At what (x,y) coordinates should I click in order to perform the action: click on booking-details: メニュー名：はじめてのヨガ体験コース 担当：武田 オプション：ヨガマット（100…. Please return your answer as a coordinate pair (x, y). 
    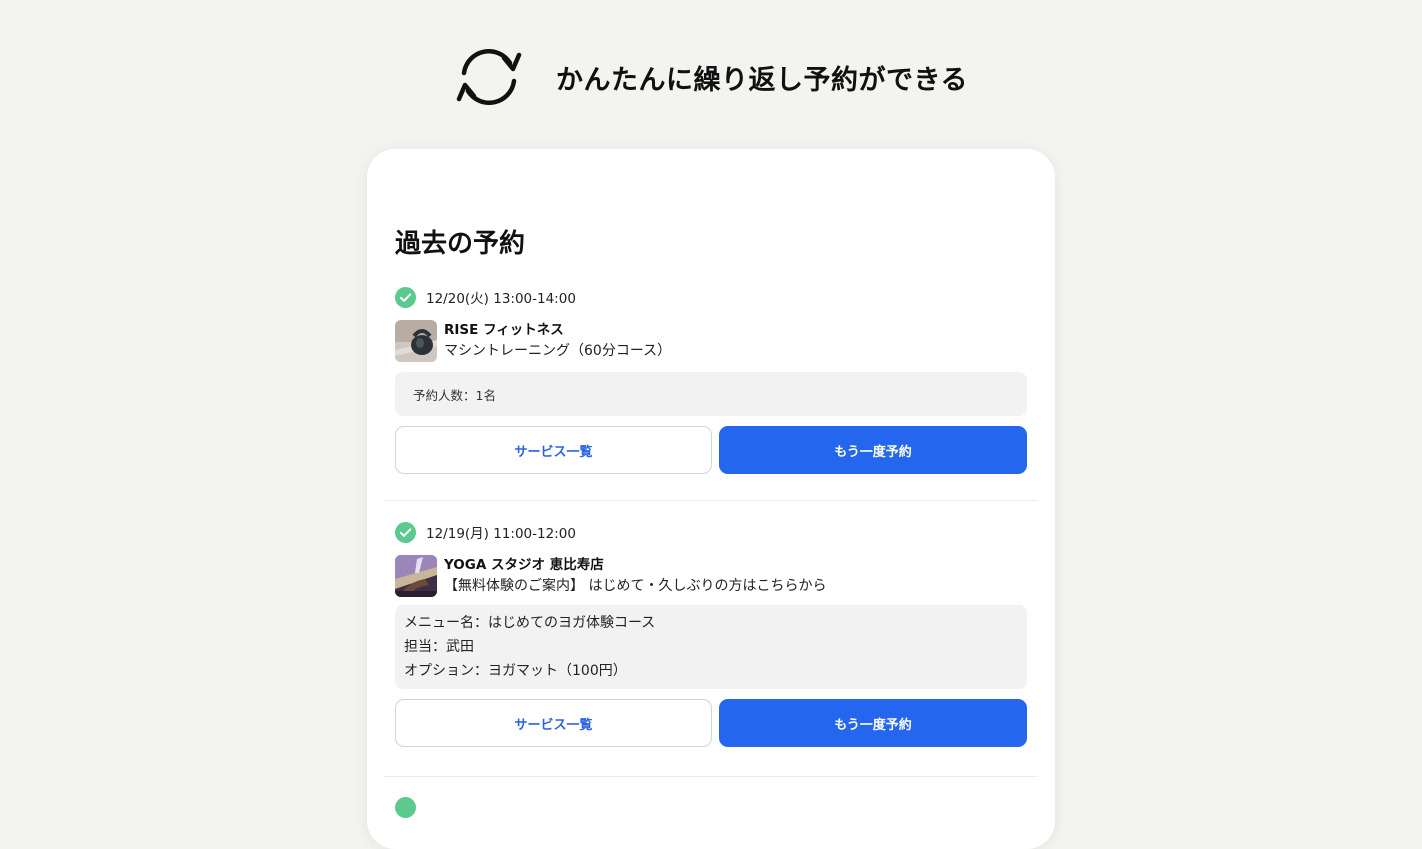
    Looking at the image, I should click on (711, 647).